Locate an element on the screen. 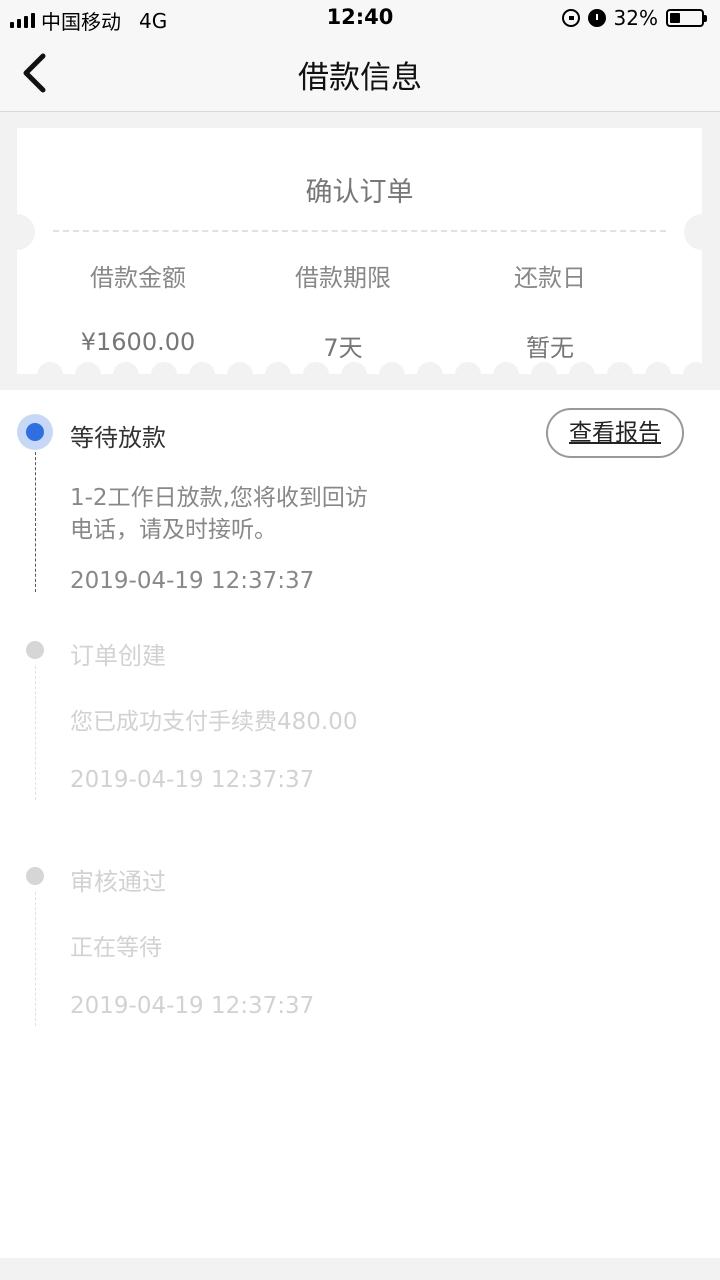 This screenshot has height=1280, width=720. ticket-notch-left is located at coordinates (17, 232).